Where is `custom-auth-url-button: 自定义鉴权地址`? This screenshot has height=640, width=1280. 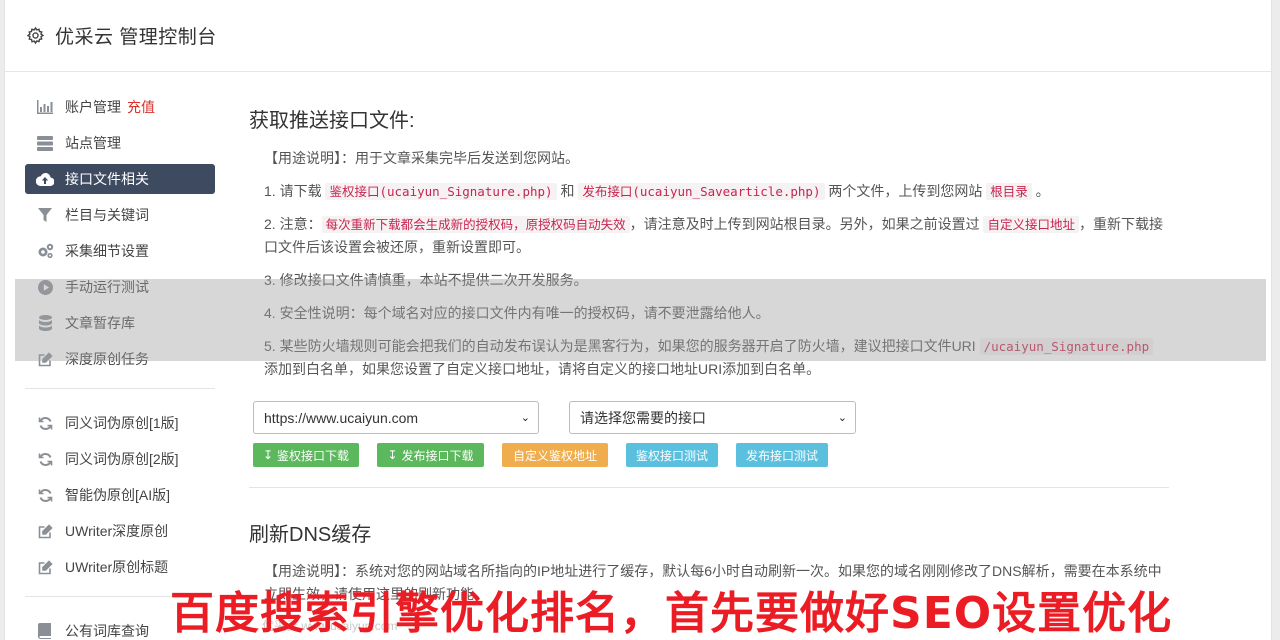 custom-auth-url-button: 自定义鉴权地址 is located at coordinates (555, 455).